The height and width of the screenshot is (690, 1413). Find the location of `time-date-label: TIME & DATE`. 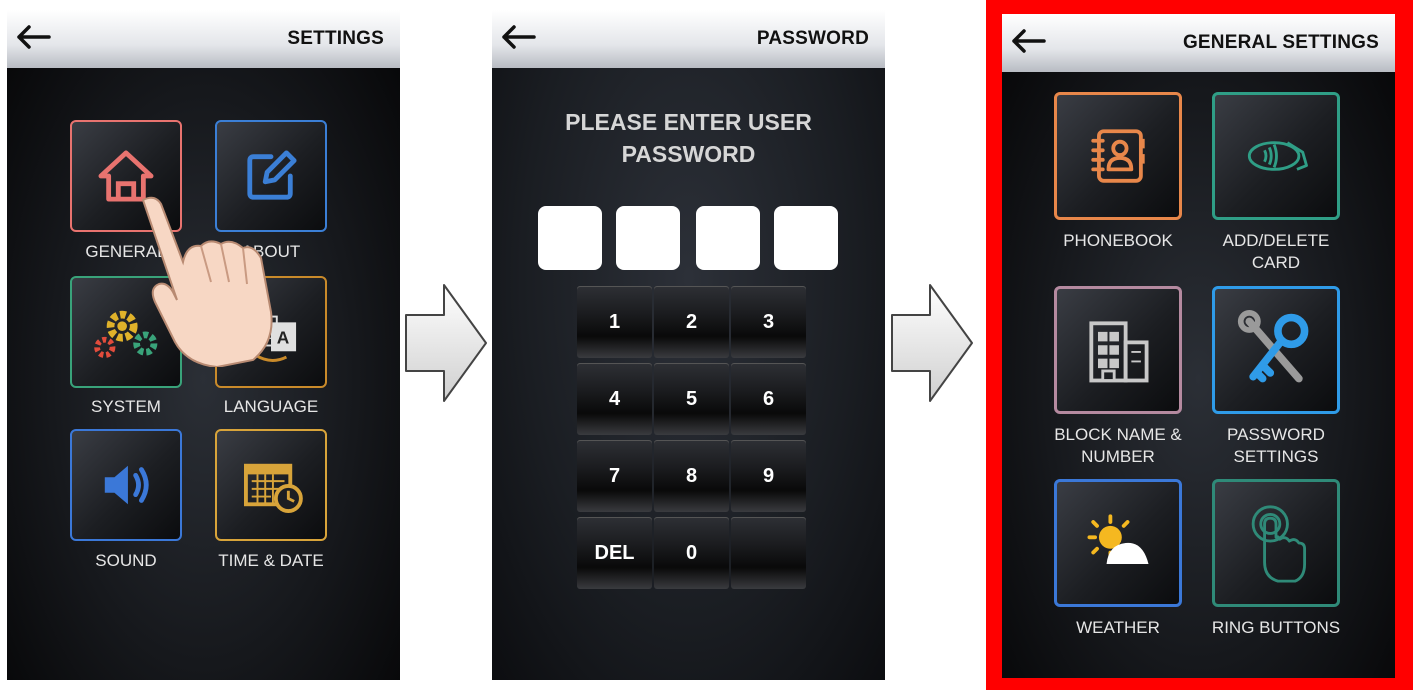

time-date-label: TIME & DATE is located at coordinates (271, 560).